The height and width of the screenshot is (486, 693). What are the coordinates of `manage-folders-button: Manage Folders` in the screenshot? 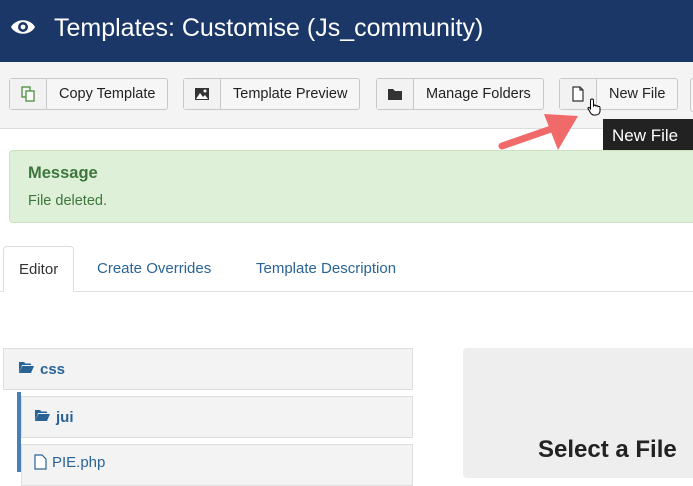 It's located at (460, 94).